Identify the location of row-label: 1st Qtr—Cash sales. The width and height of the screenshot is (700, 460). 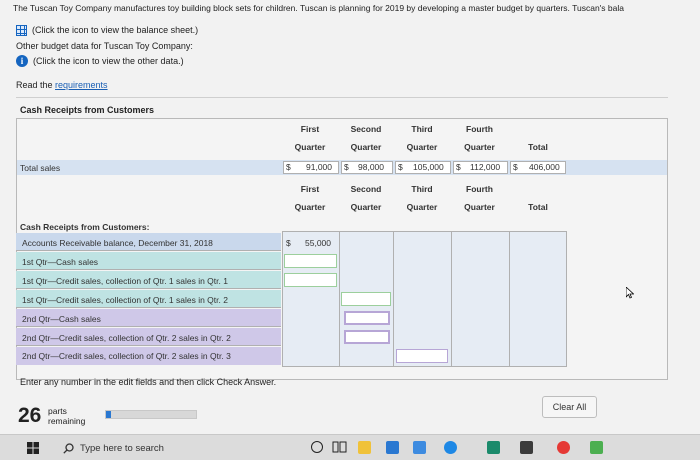
(60, 262).